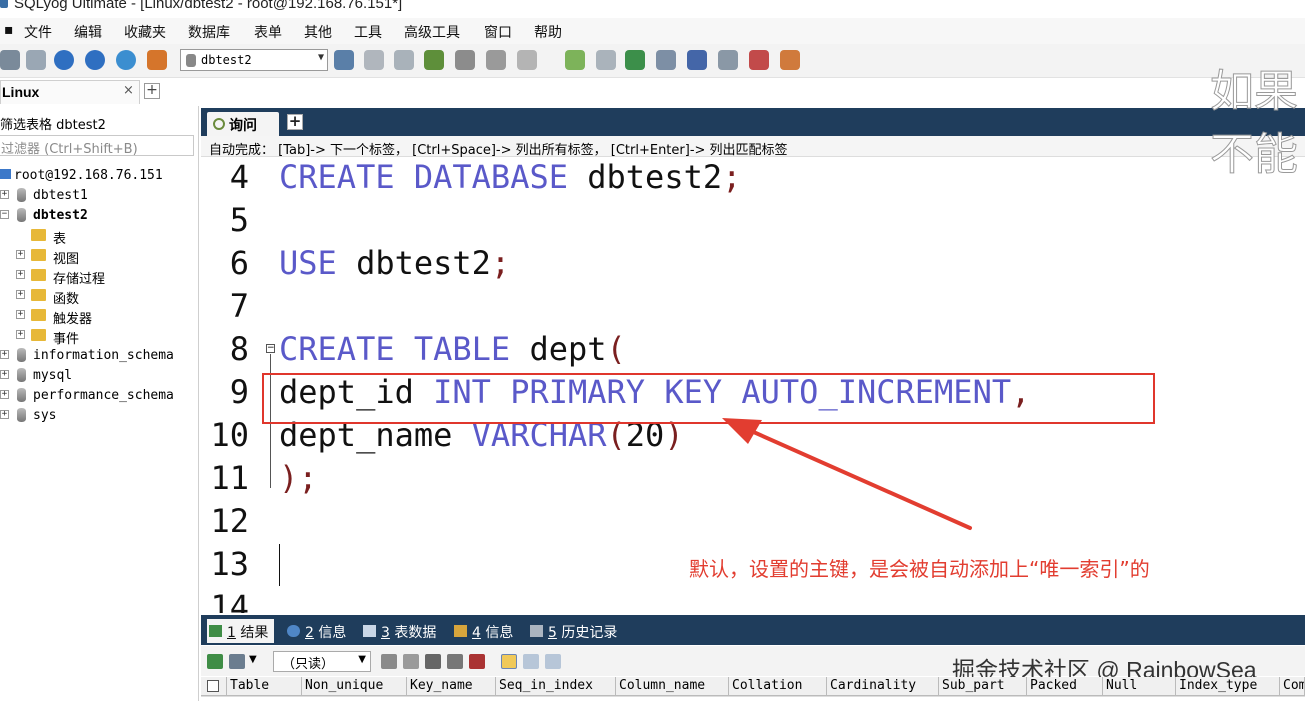 The image size is (1305, 701). Describe the element at coordinates (99, 196) in the screenshot. I see `tree-item-dbtest1: + dbtest1` at that location.